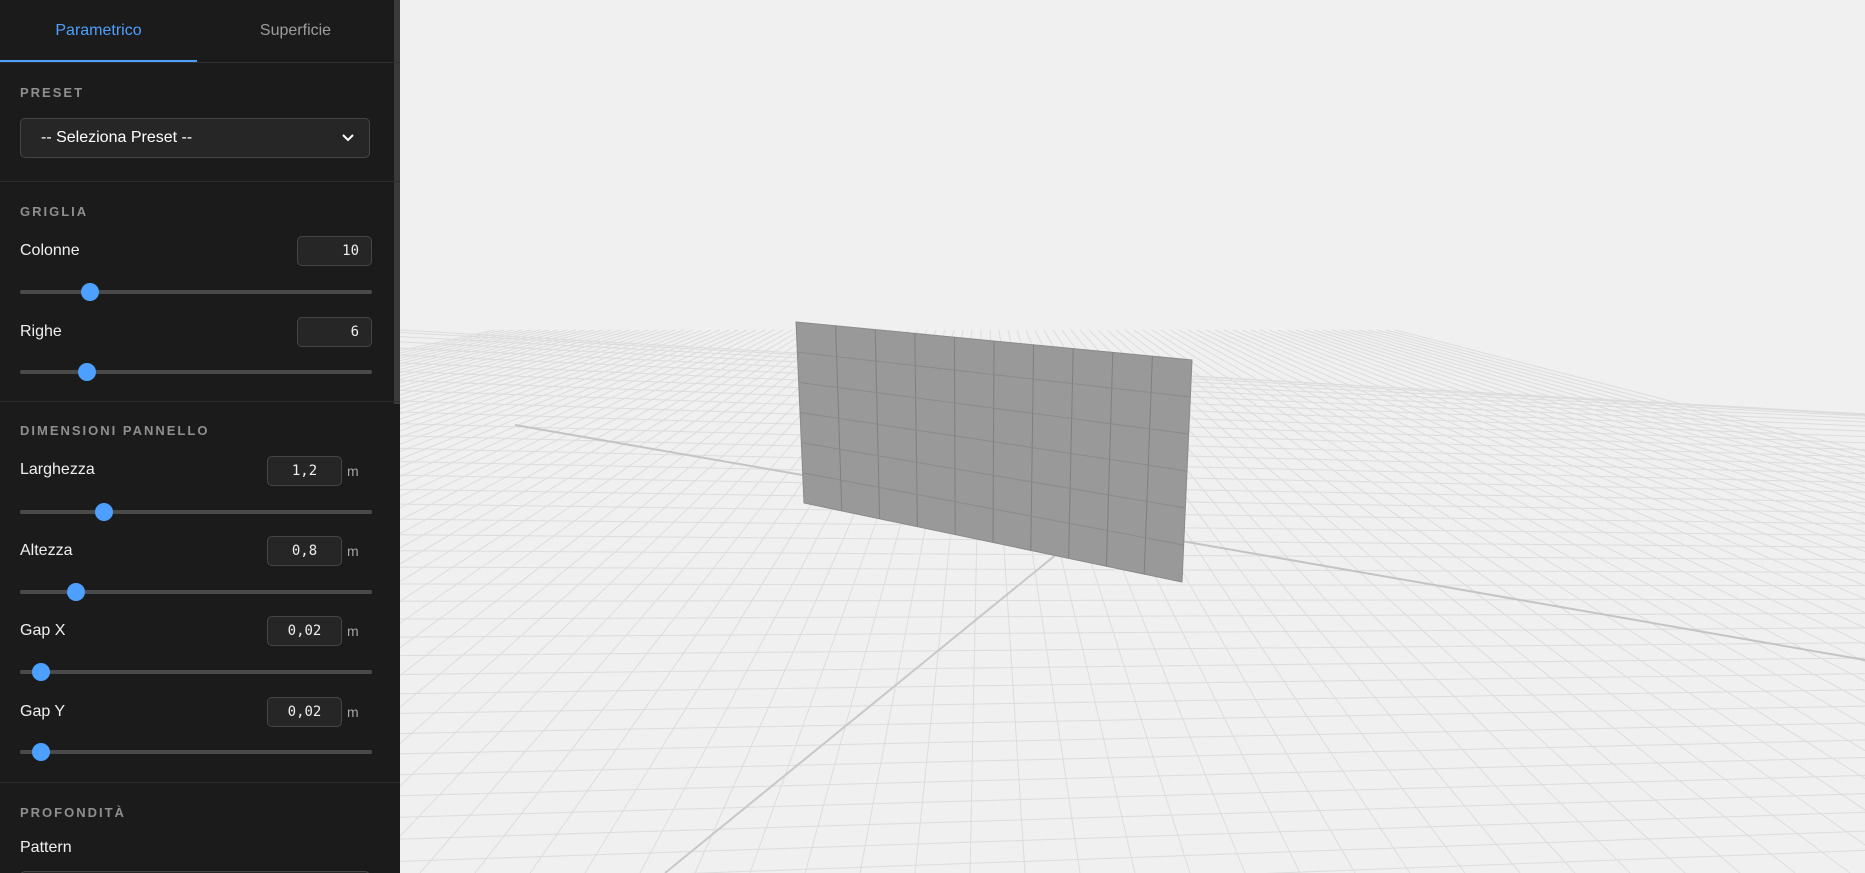 The image size is (1865, 873). Describe the element at coordinates (353, 551) in the screenshot. I see `altezza-unit: m` at that location.